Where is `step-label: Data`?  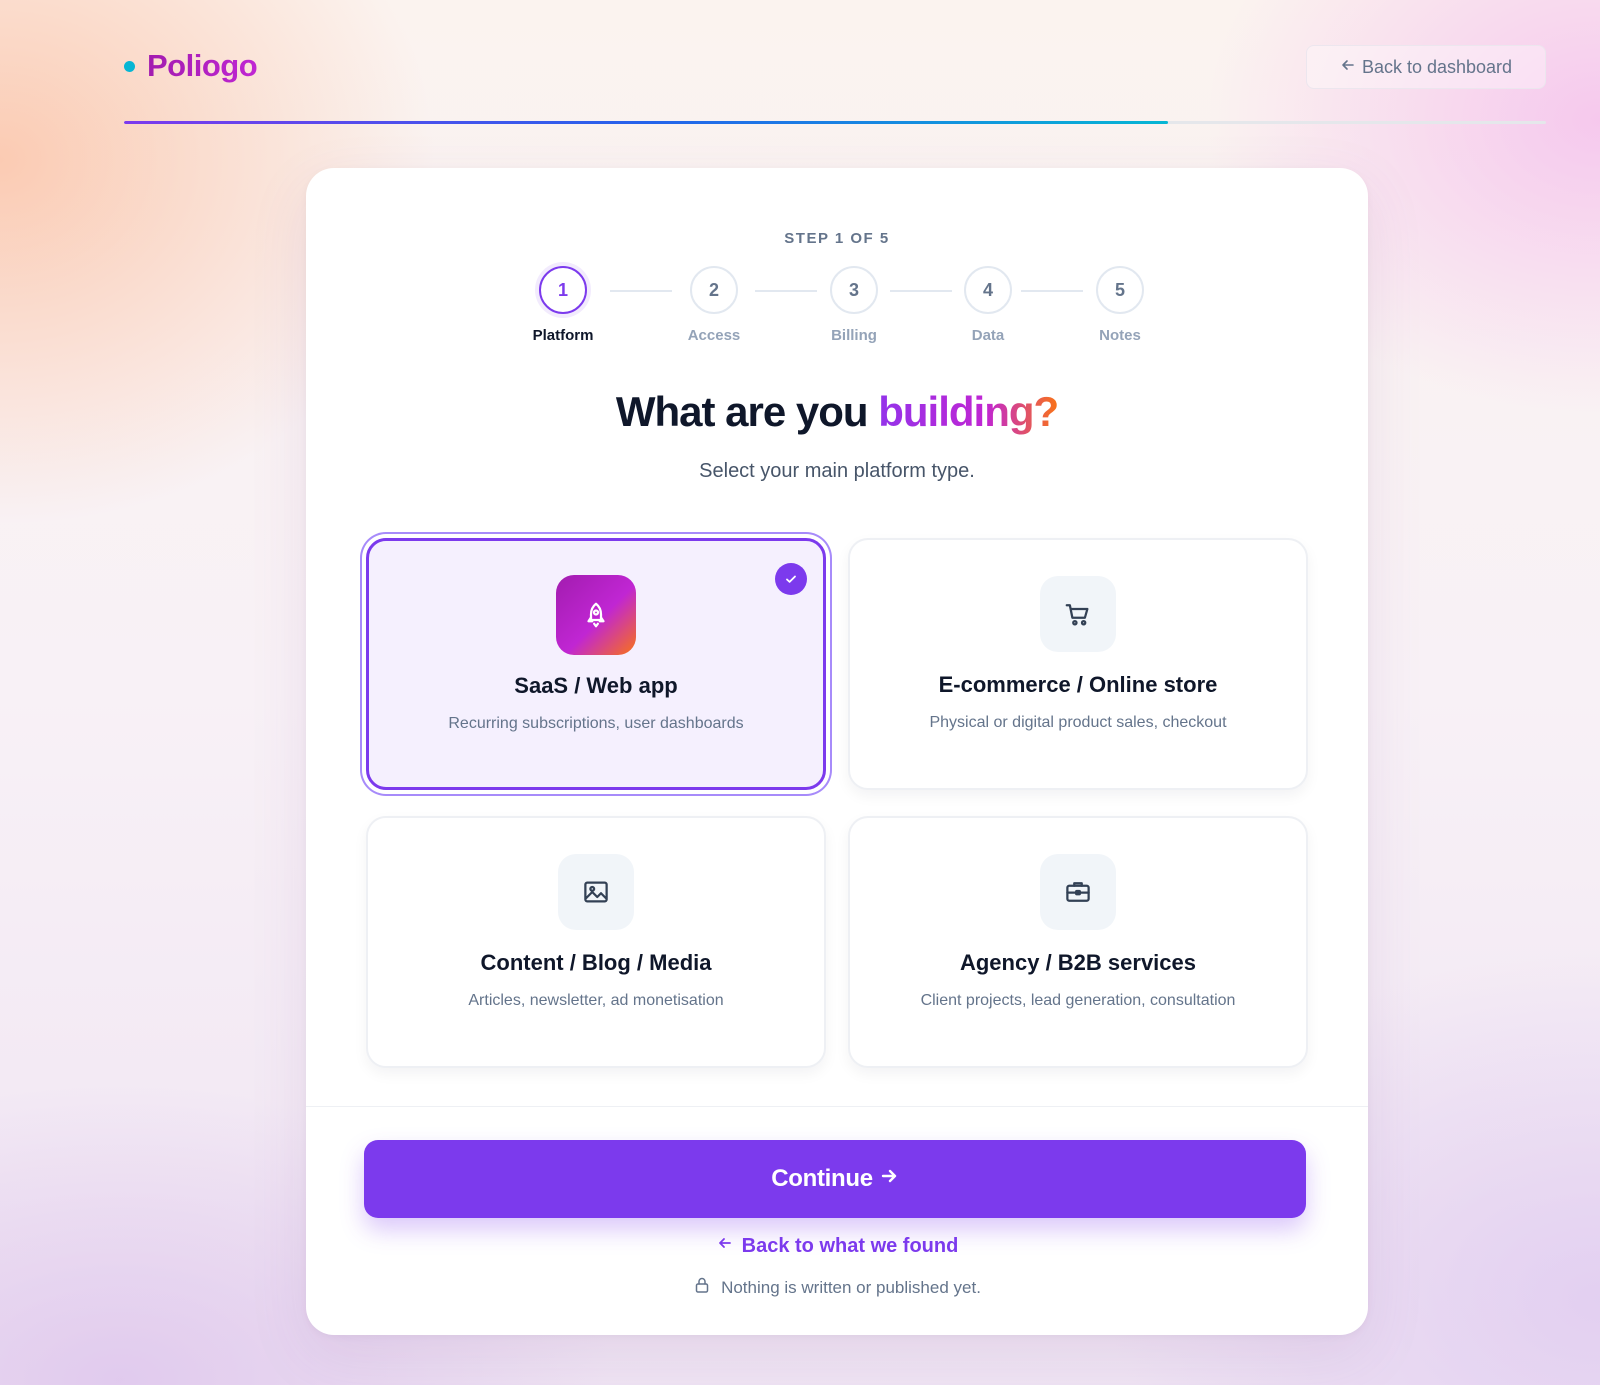
step-label: Data is located at coordinates (988, 335).